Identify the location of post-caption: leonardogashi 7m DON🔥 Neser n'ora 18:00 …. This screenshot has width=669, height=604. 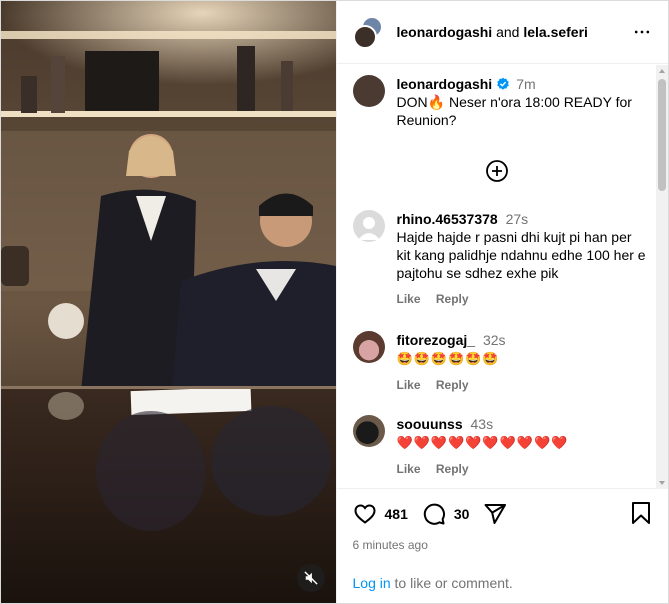
(500, 102).